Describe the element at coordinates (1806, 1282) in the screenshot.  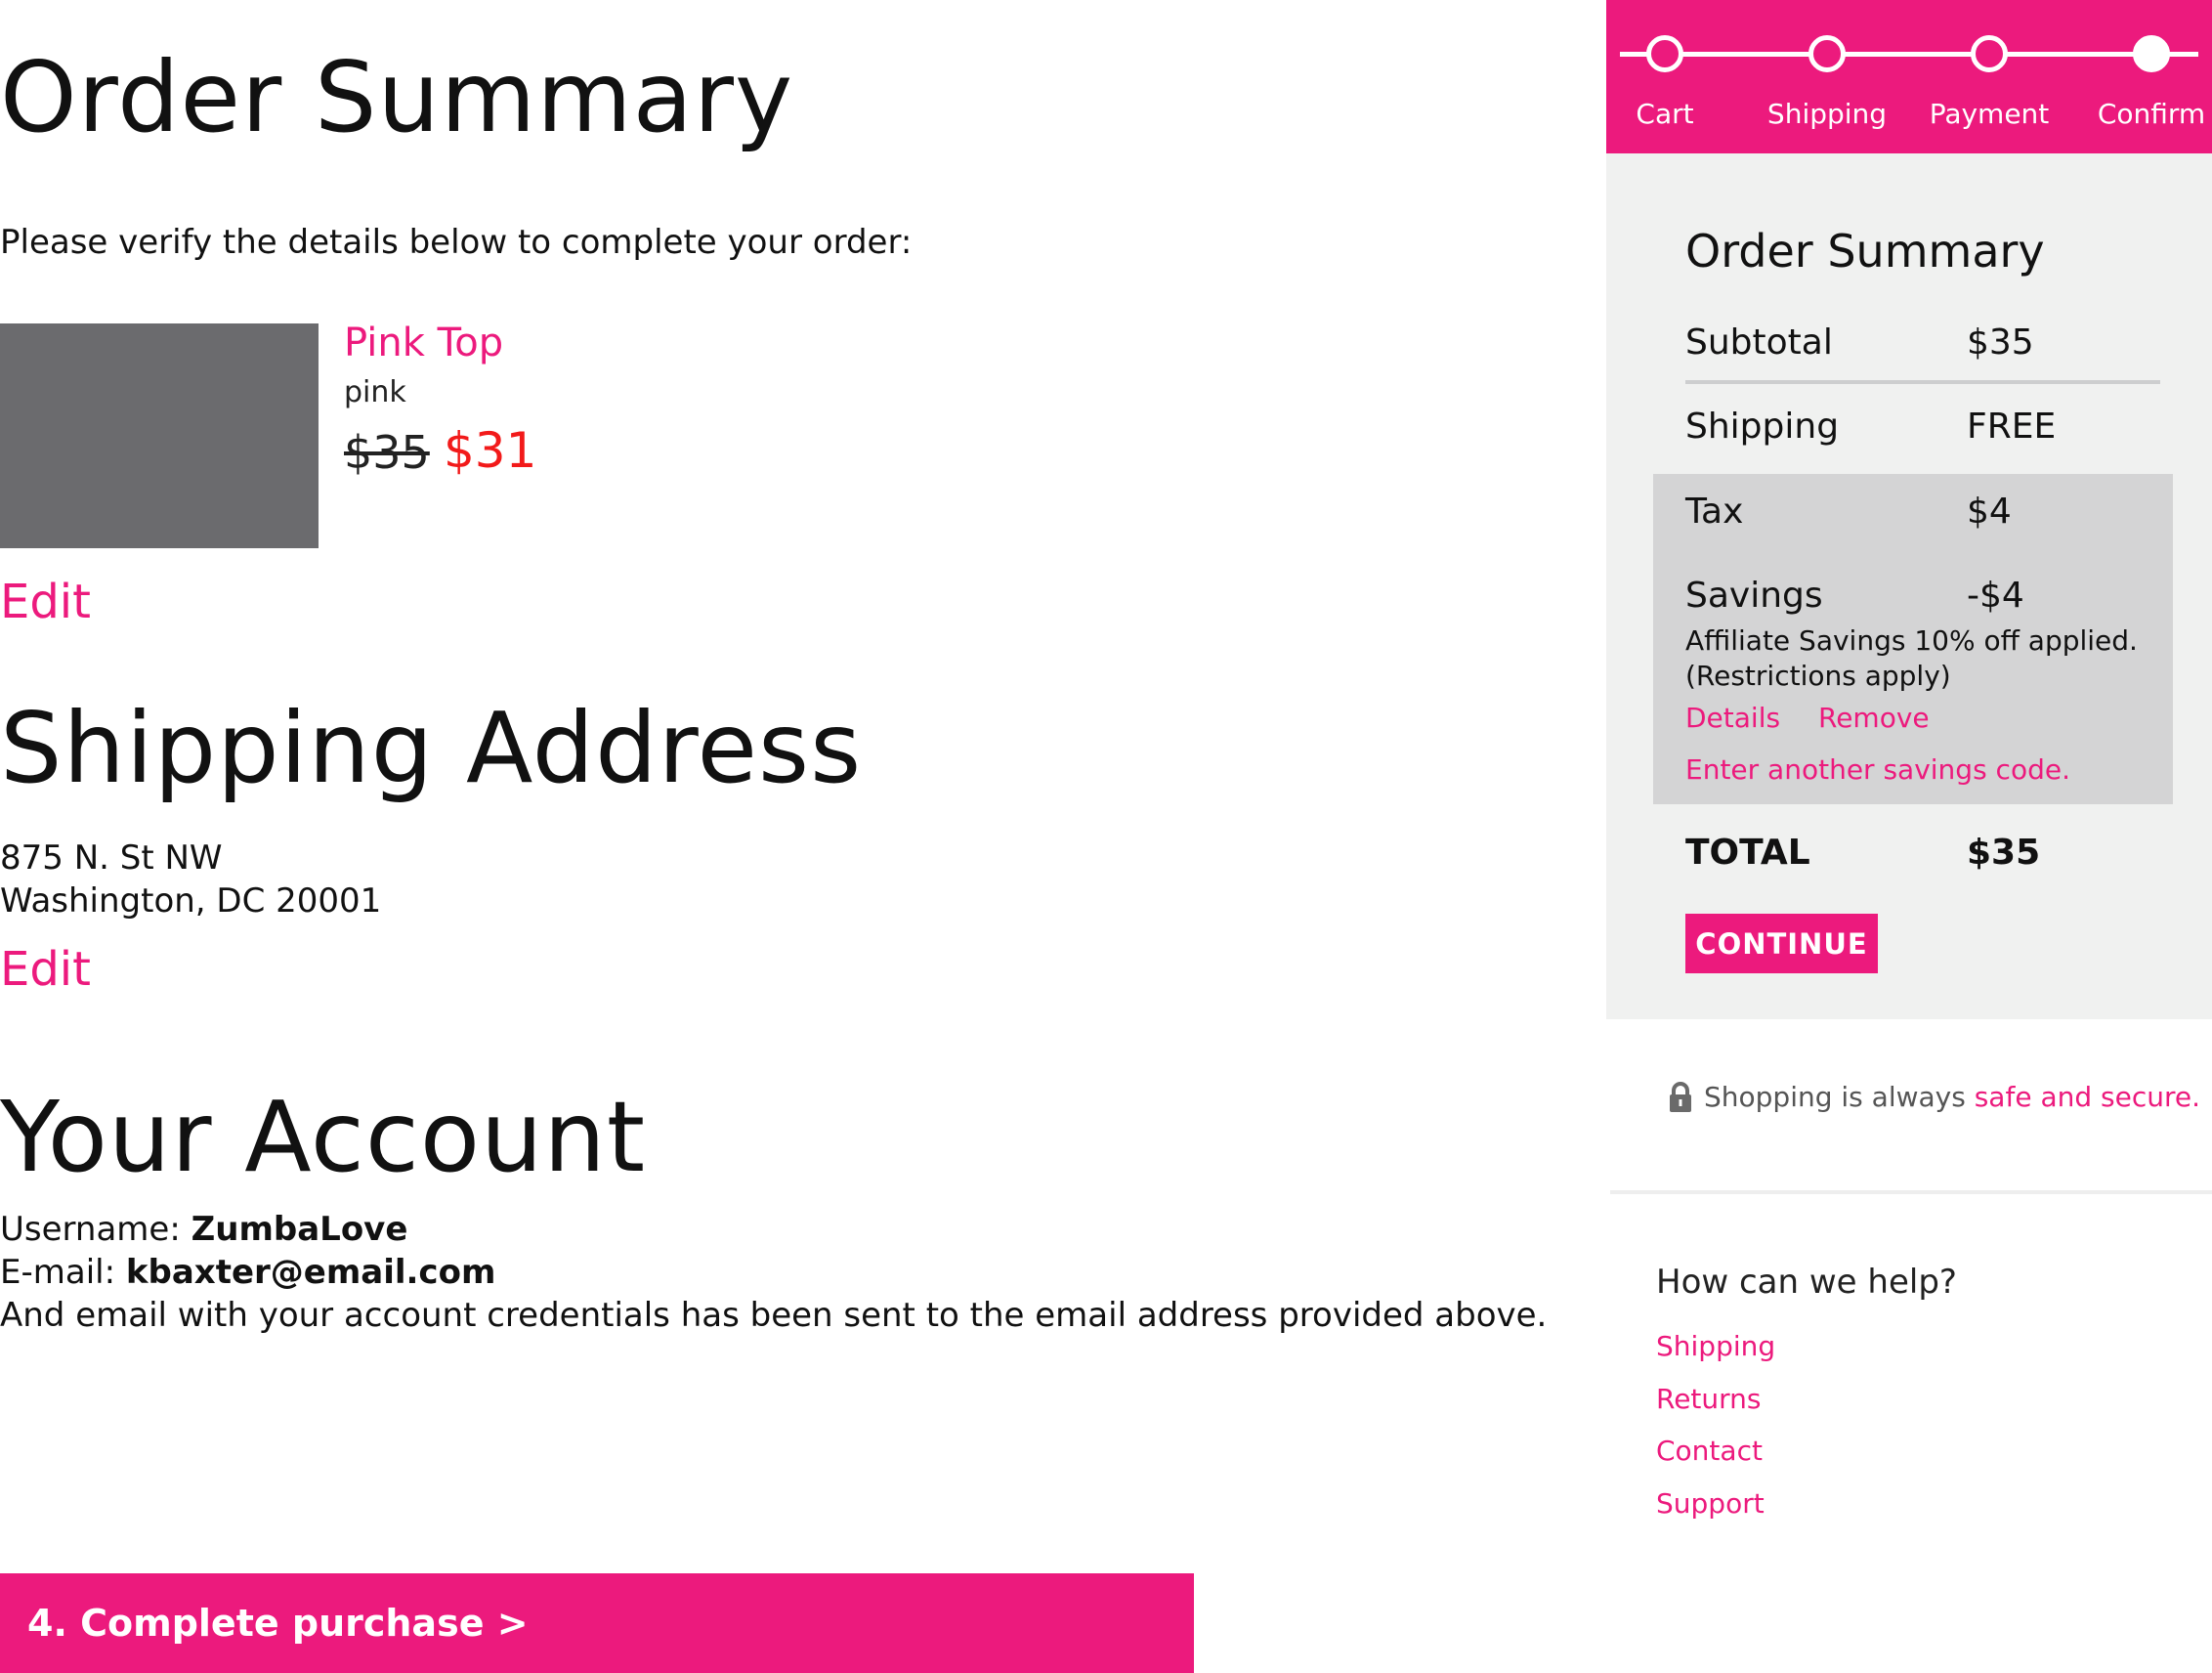
I see `help-title: How can we help?` at that location.